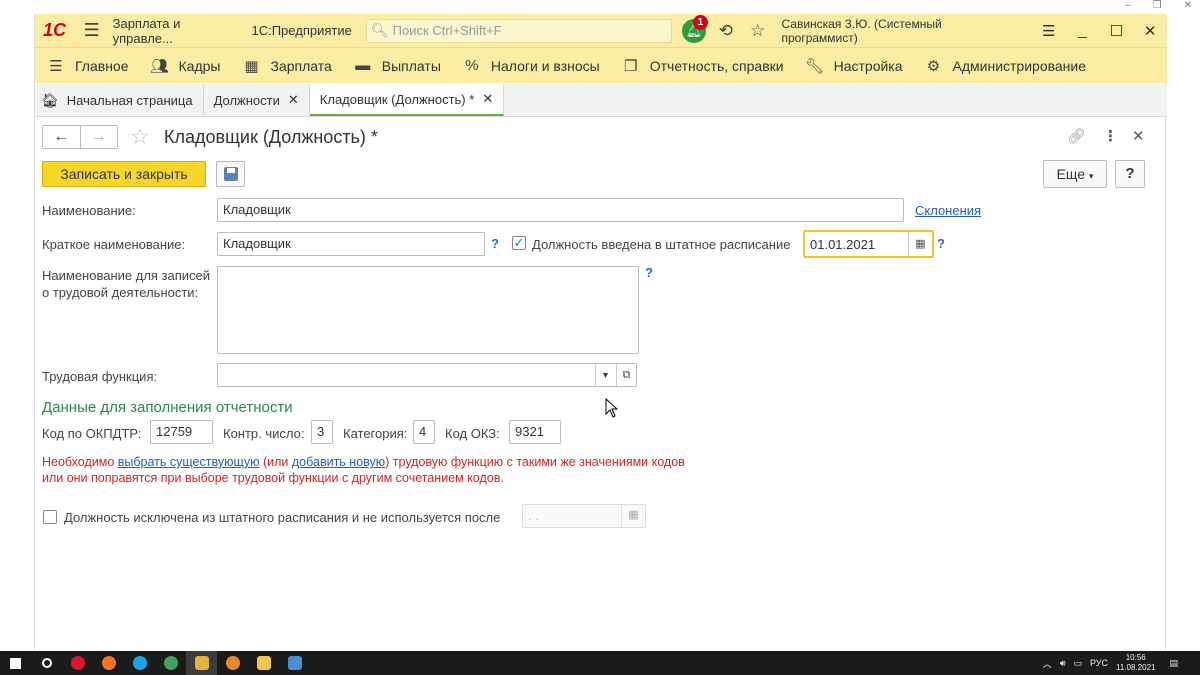  Describe the element at coordinates (275, 462) in the screenshot. I see `warning-text: (или` at that location.